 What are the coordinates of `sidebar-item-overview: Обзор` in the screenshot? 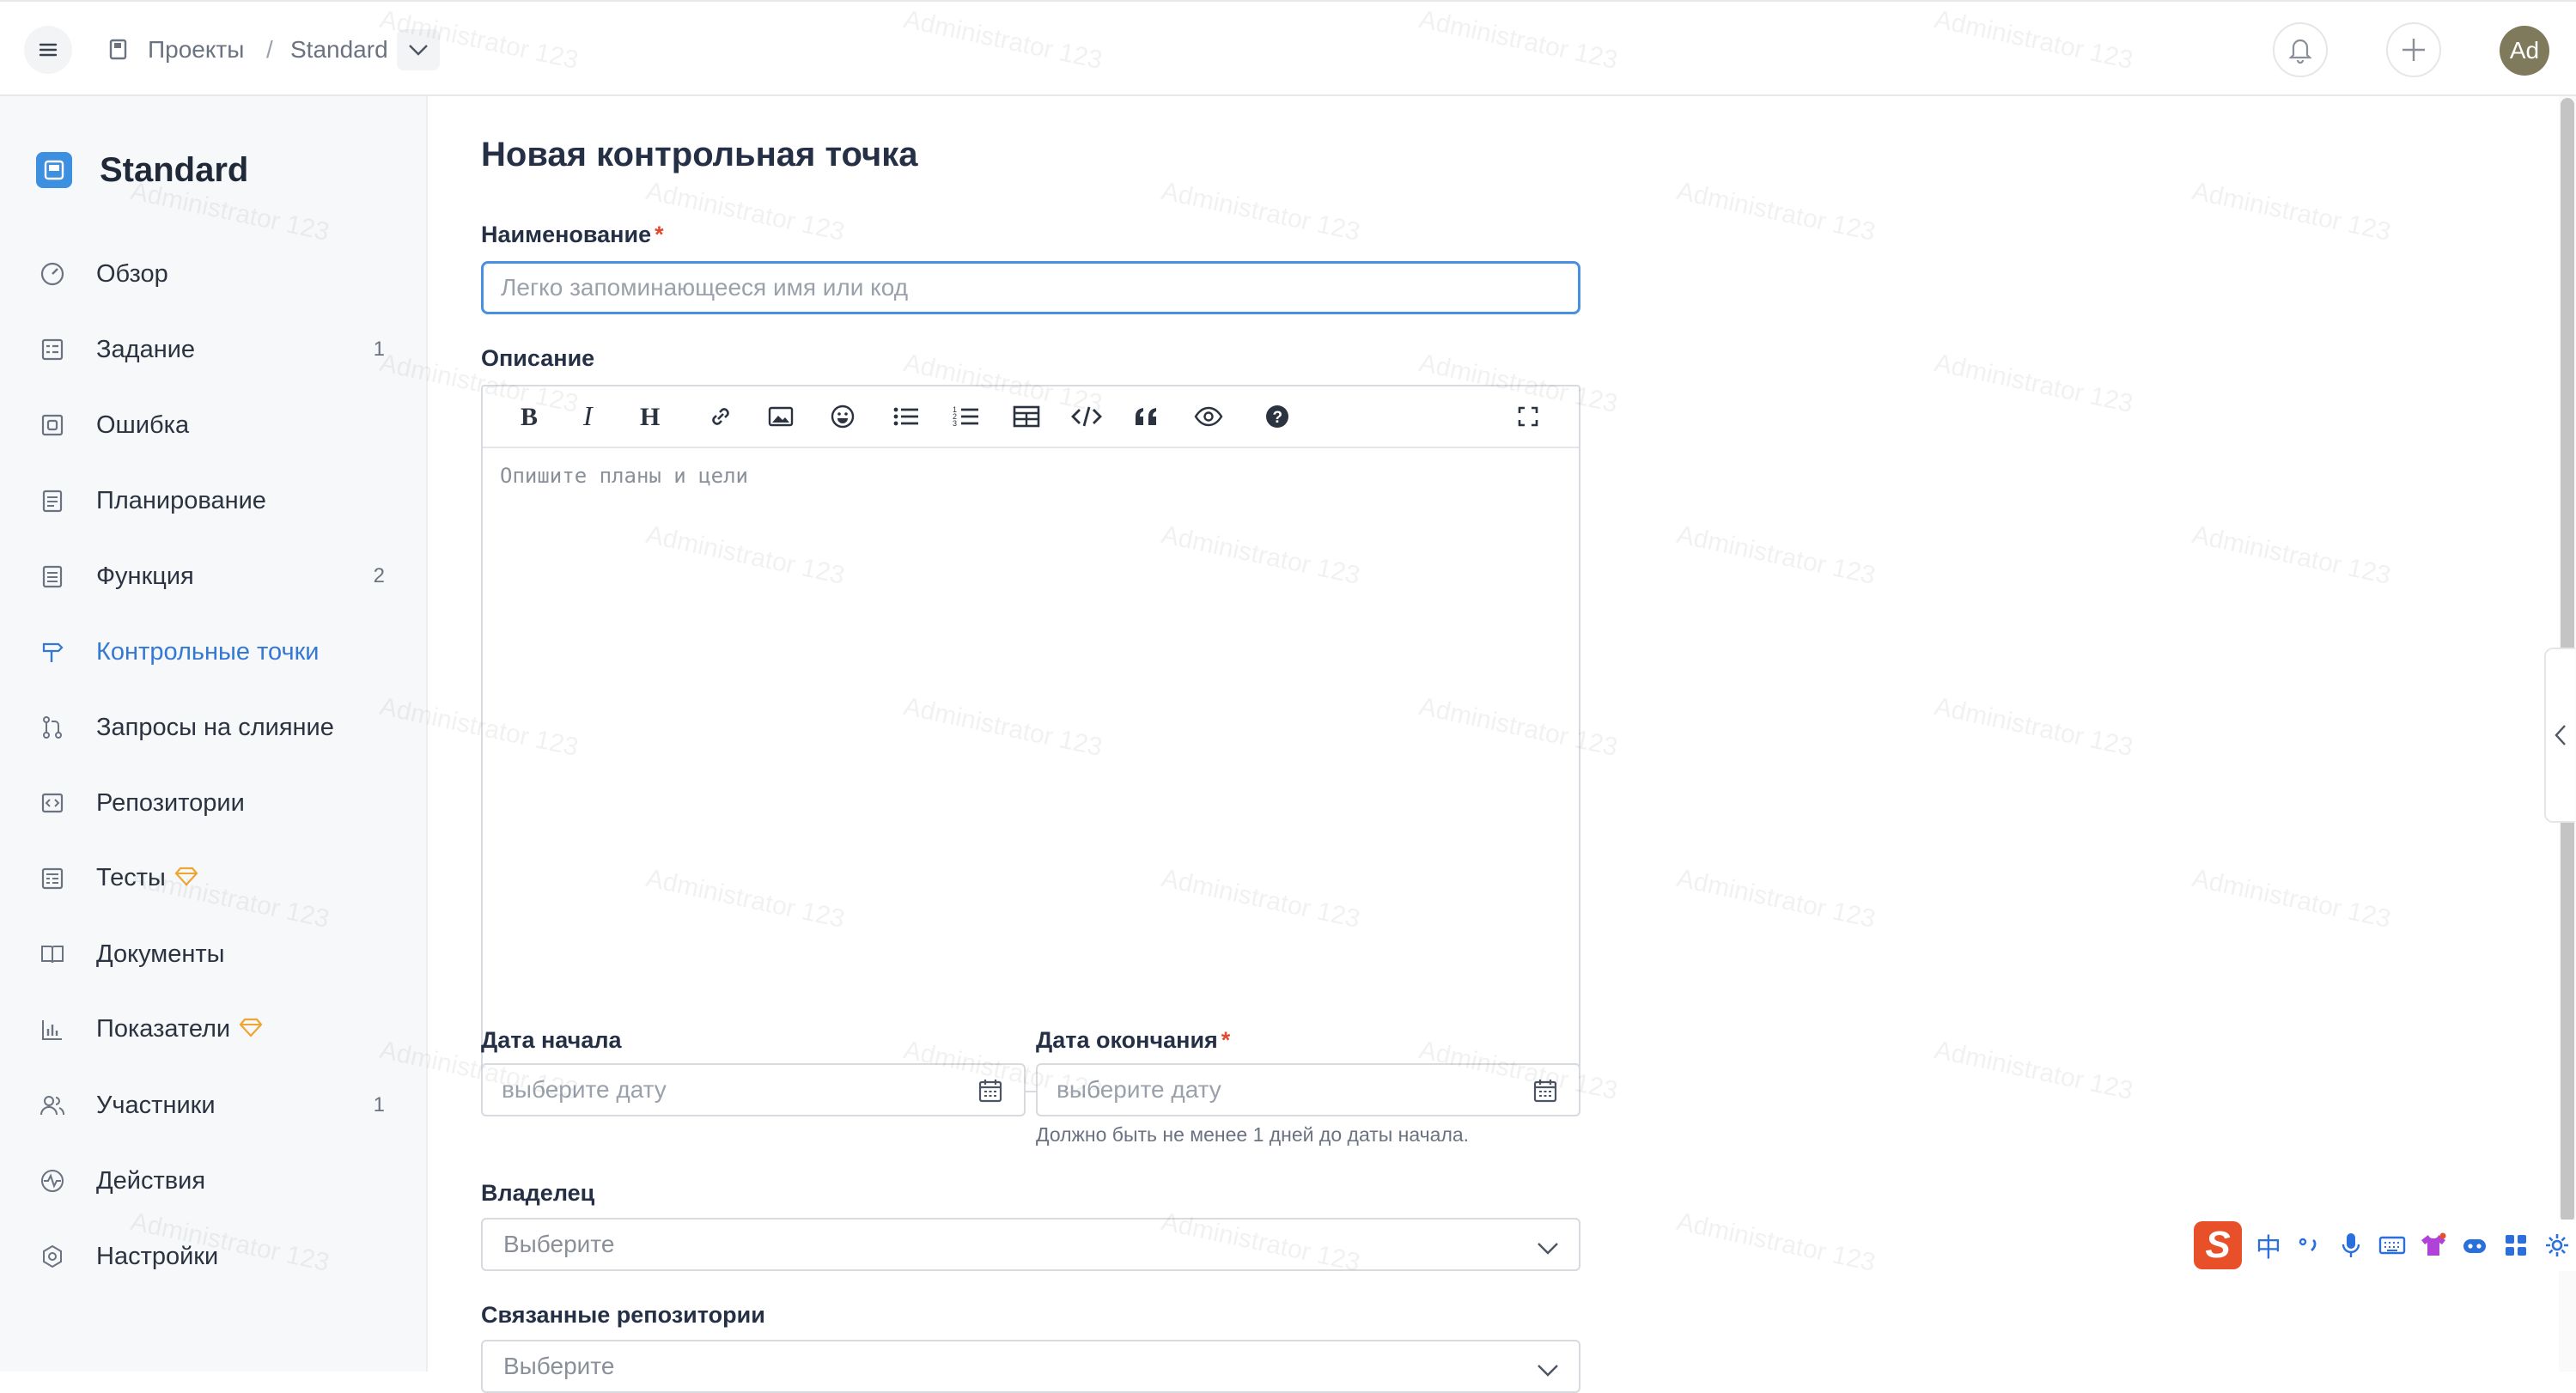 It's located at (214, 274).